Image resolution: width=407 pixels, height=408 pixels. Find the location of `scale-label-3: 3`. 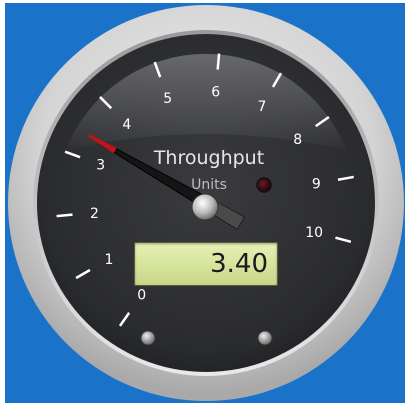

scale-label-3: 3 is located at coordinates (100, 166).